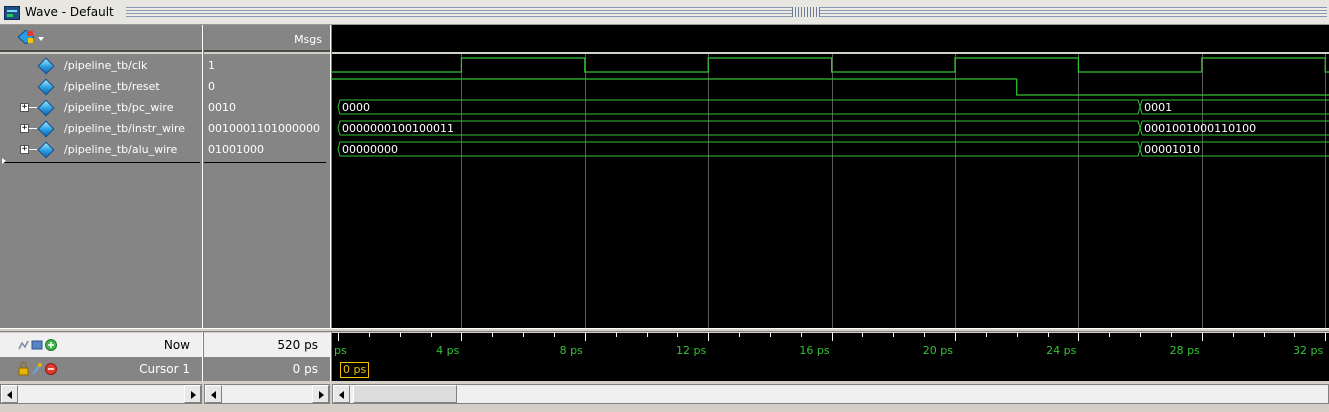  What do you see at coordinates (356, 107) in the screenshot?
I see `pc-wire-bus-value: 0000` at bounding box center [356, 107].